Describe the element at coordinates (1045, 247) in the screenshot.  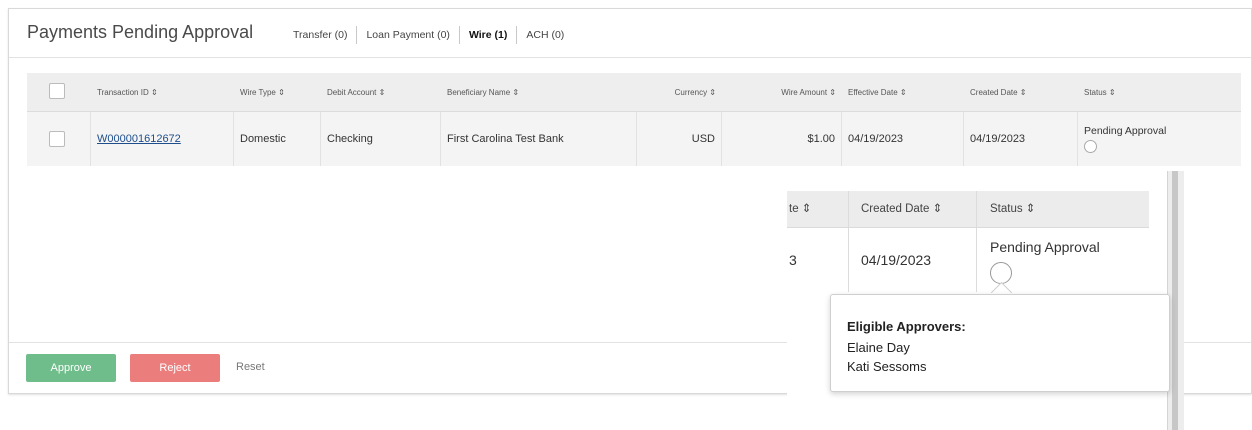
I see `zoom-status-text: Pending Approval` at that location.